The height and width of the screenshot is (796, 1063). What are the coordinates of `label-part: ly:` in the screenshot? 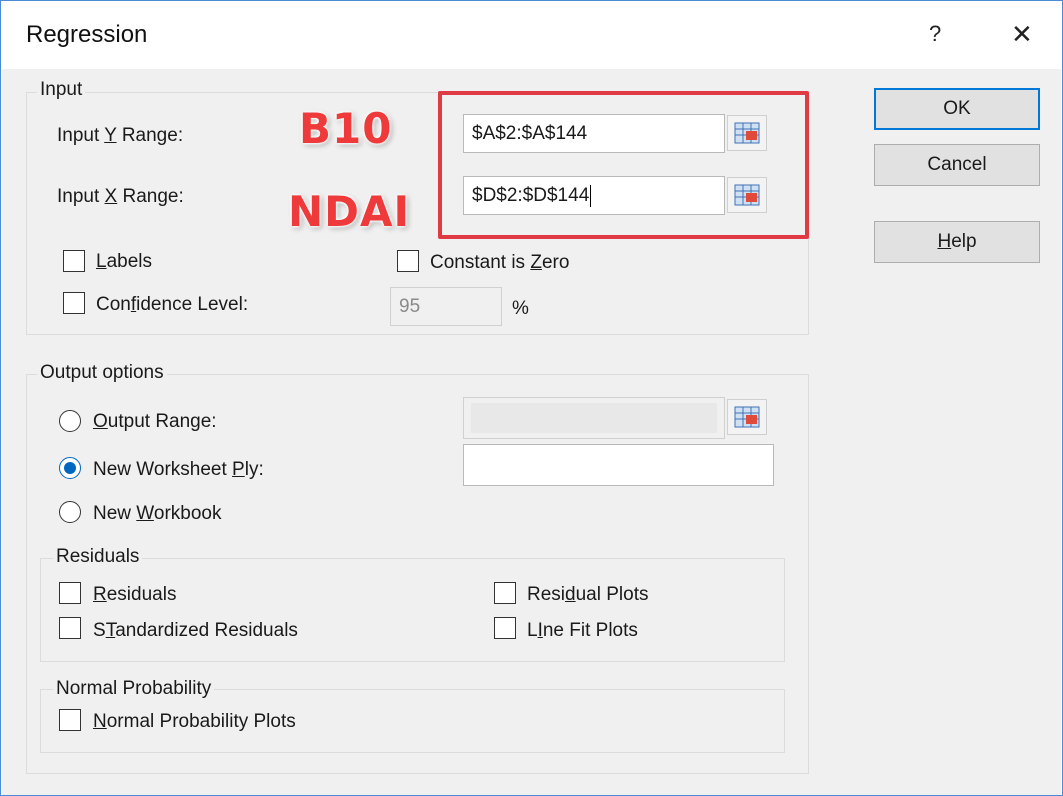 It's located at (254, 469).